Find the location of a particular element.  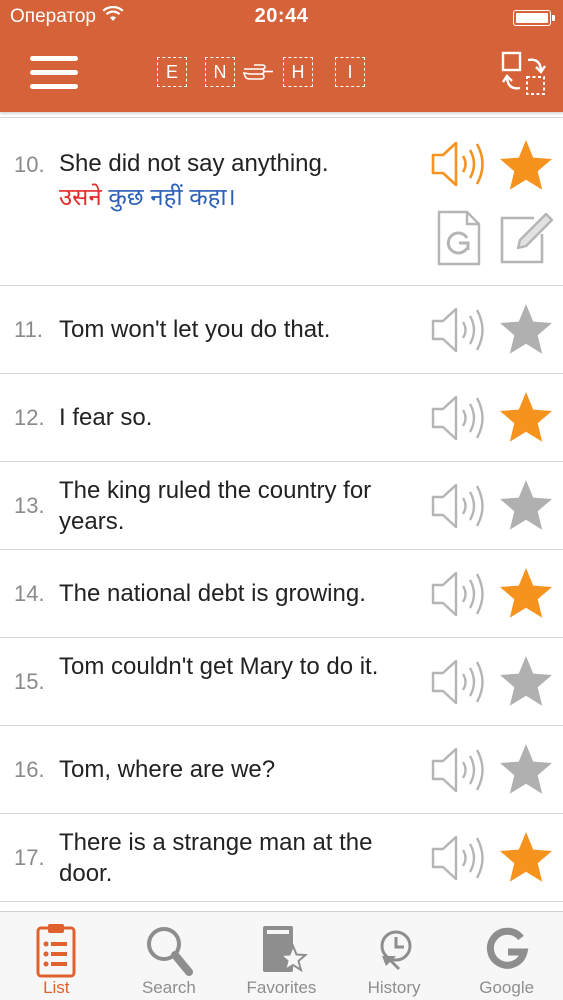

status-bar: Оператор 20:44 is located at coordinates (281, 18).